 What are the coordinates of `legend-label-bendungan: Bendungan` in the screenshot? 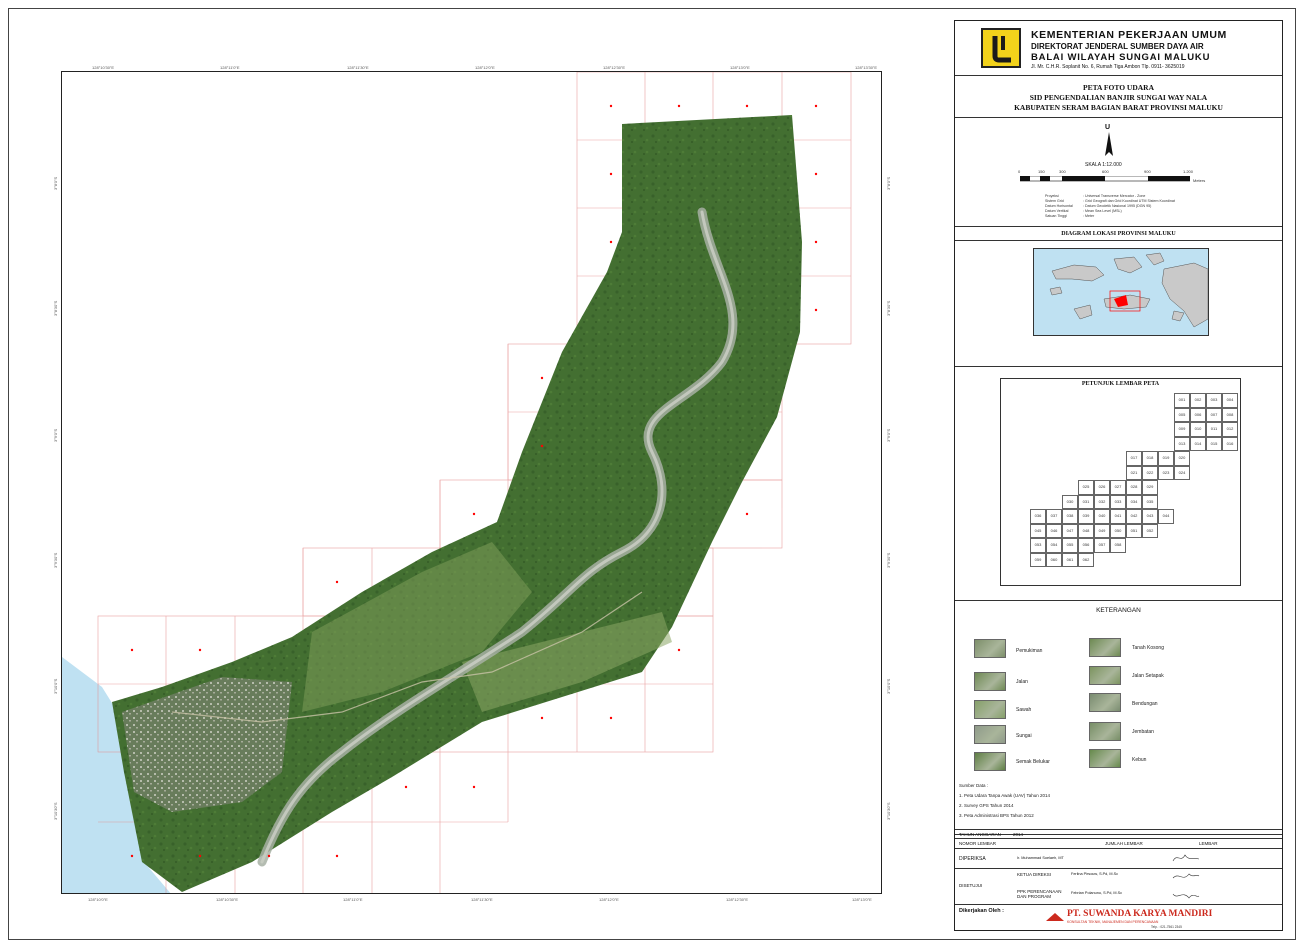 It's located at (1145, 704).